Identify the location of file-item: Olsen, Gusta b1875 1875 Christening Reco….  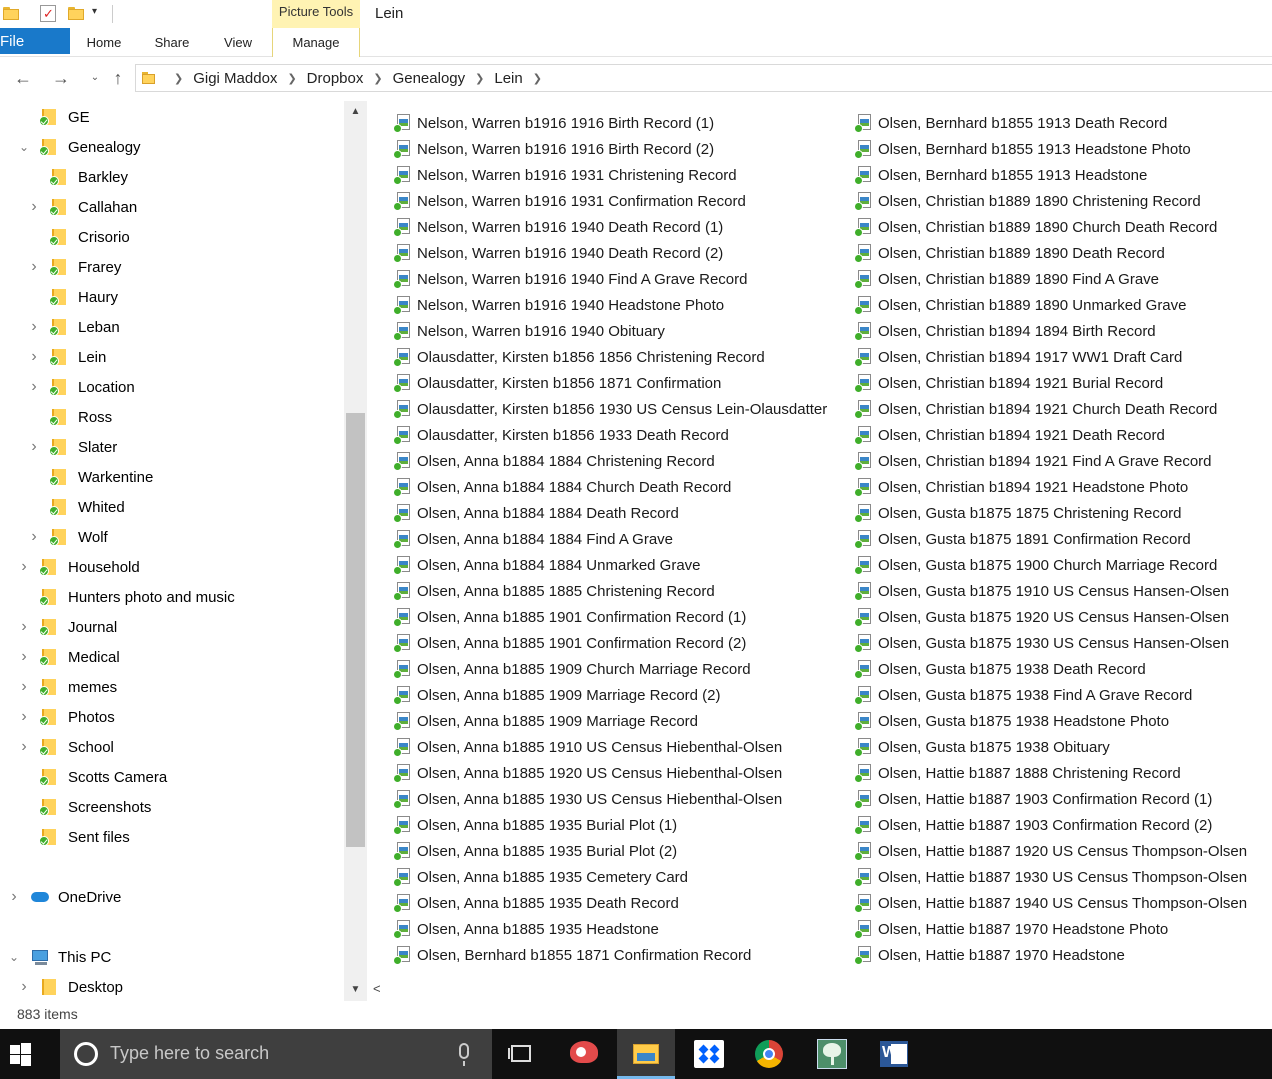
(1050, 513).